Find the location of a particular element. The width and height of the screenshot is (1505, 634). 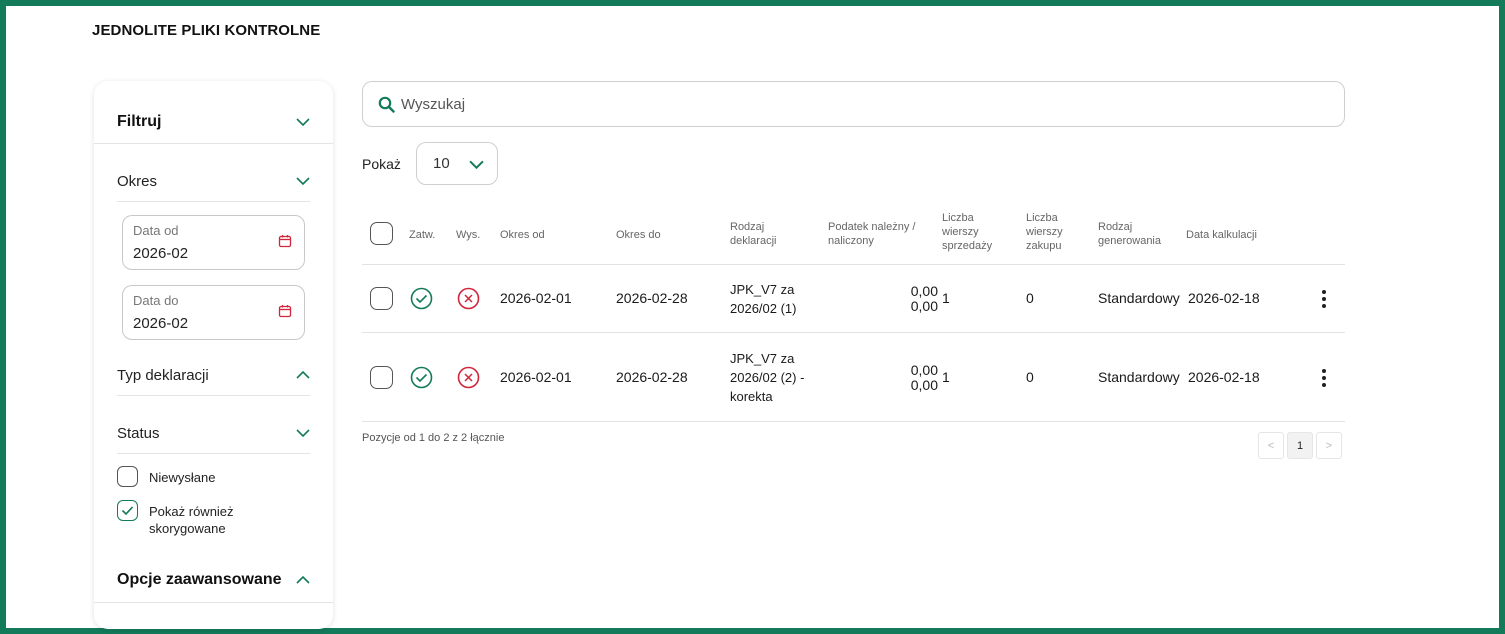

header-calc-date: Data kalkulacji is located at coordinates (1221, 235).